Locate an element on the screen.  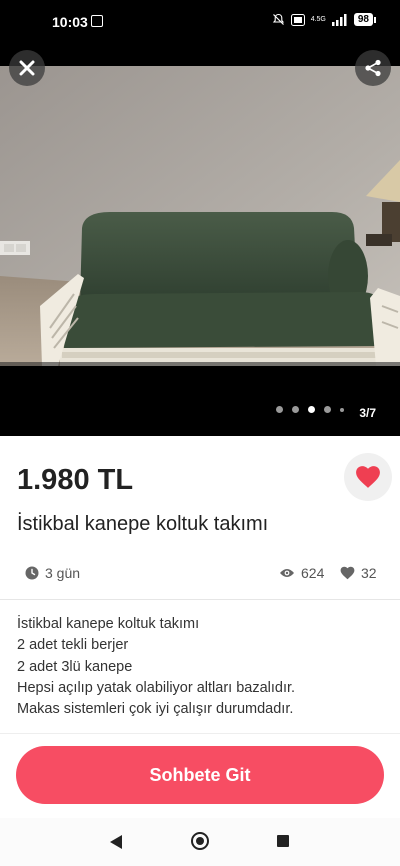
recents-icon is located at coordinates (283, 841).